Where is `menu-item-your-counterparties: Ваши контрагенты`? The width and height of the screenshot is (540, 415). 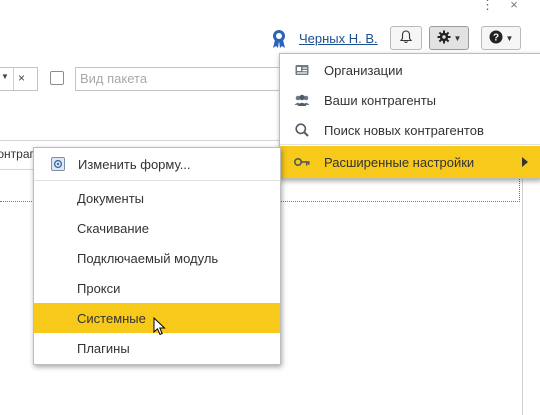
menu-item-your-counterparties: Ваши контрагенты is located at coordinates (410, 100).